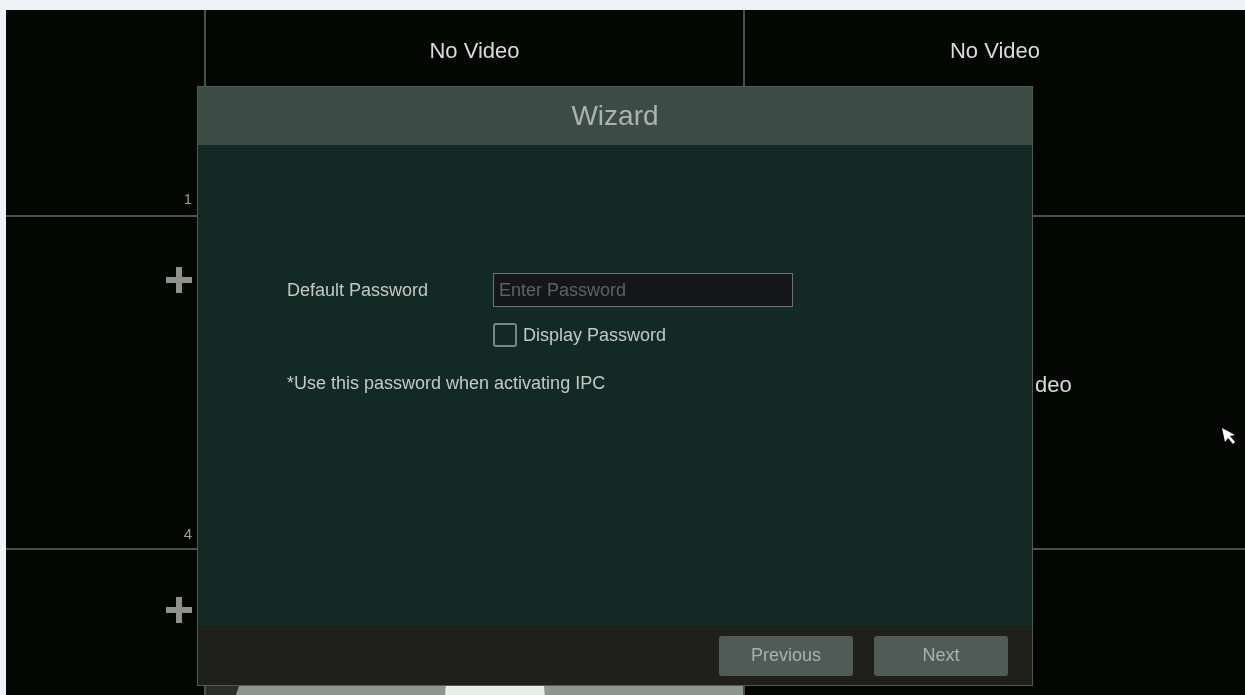  I want to click on password-field: Enter Password, so click(643, 290).